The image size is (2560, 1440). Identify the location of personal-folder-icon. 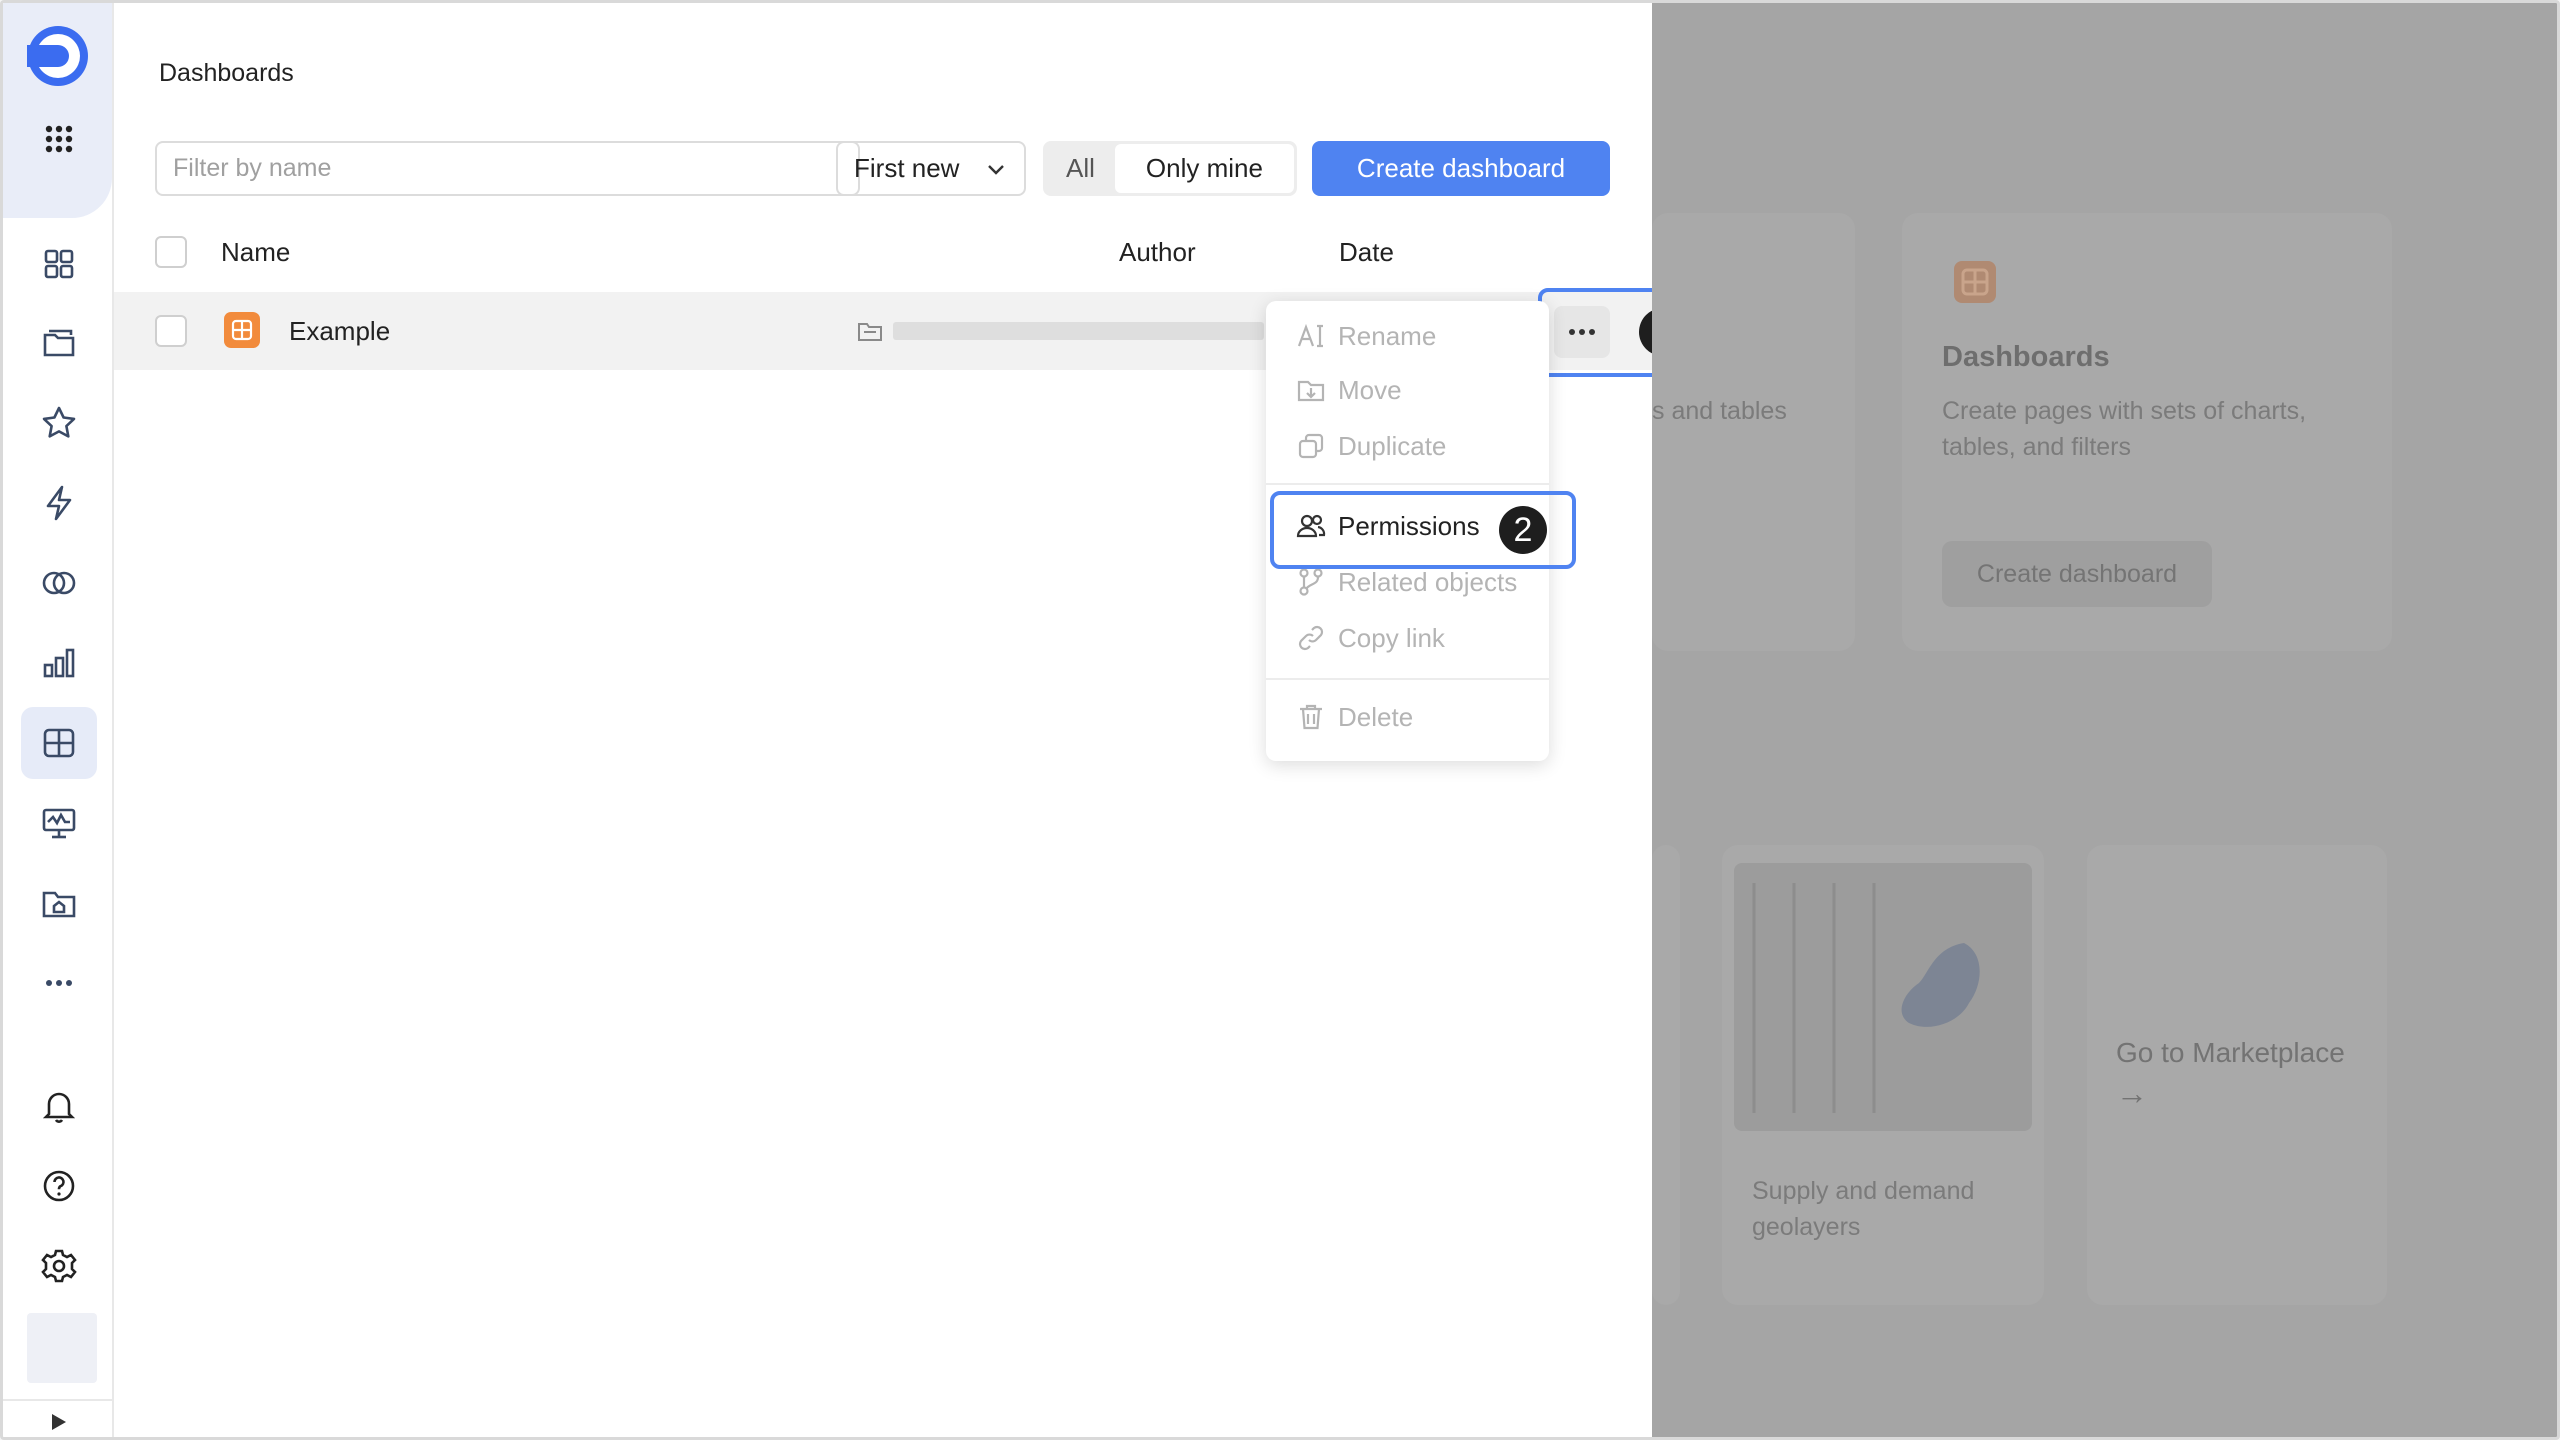
(59, 903).